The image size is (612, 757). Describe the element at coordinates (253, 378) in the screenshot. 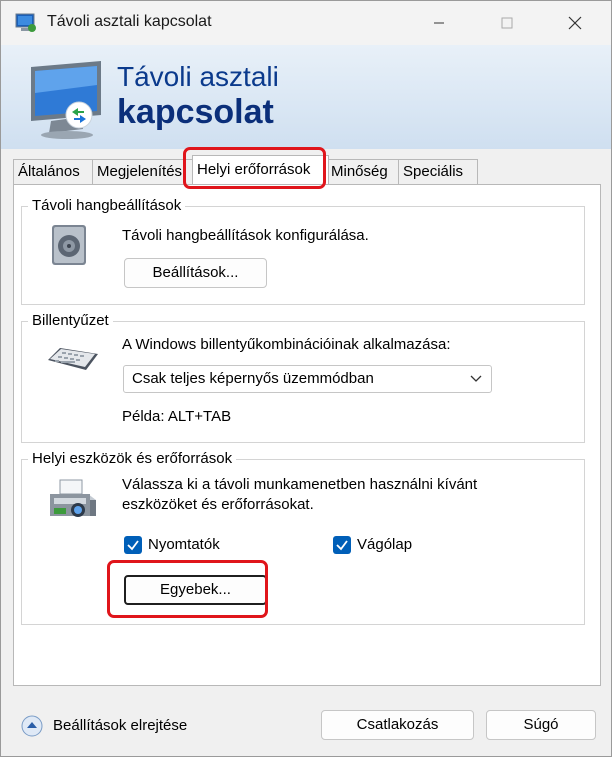

I see `keyboard-mode-value: Csak teljes képernyős üzemmódban` at that location.